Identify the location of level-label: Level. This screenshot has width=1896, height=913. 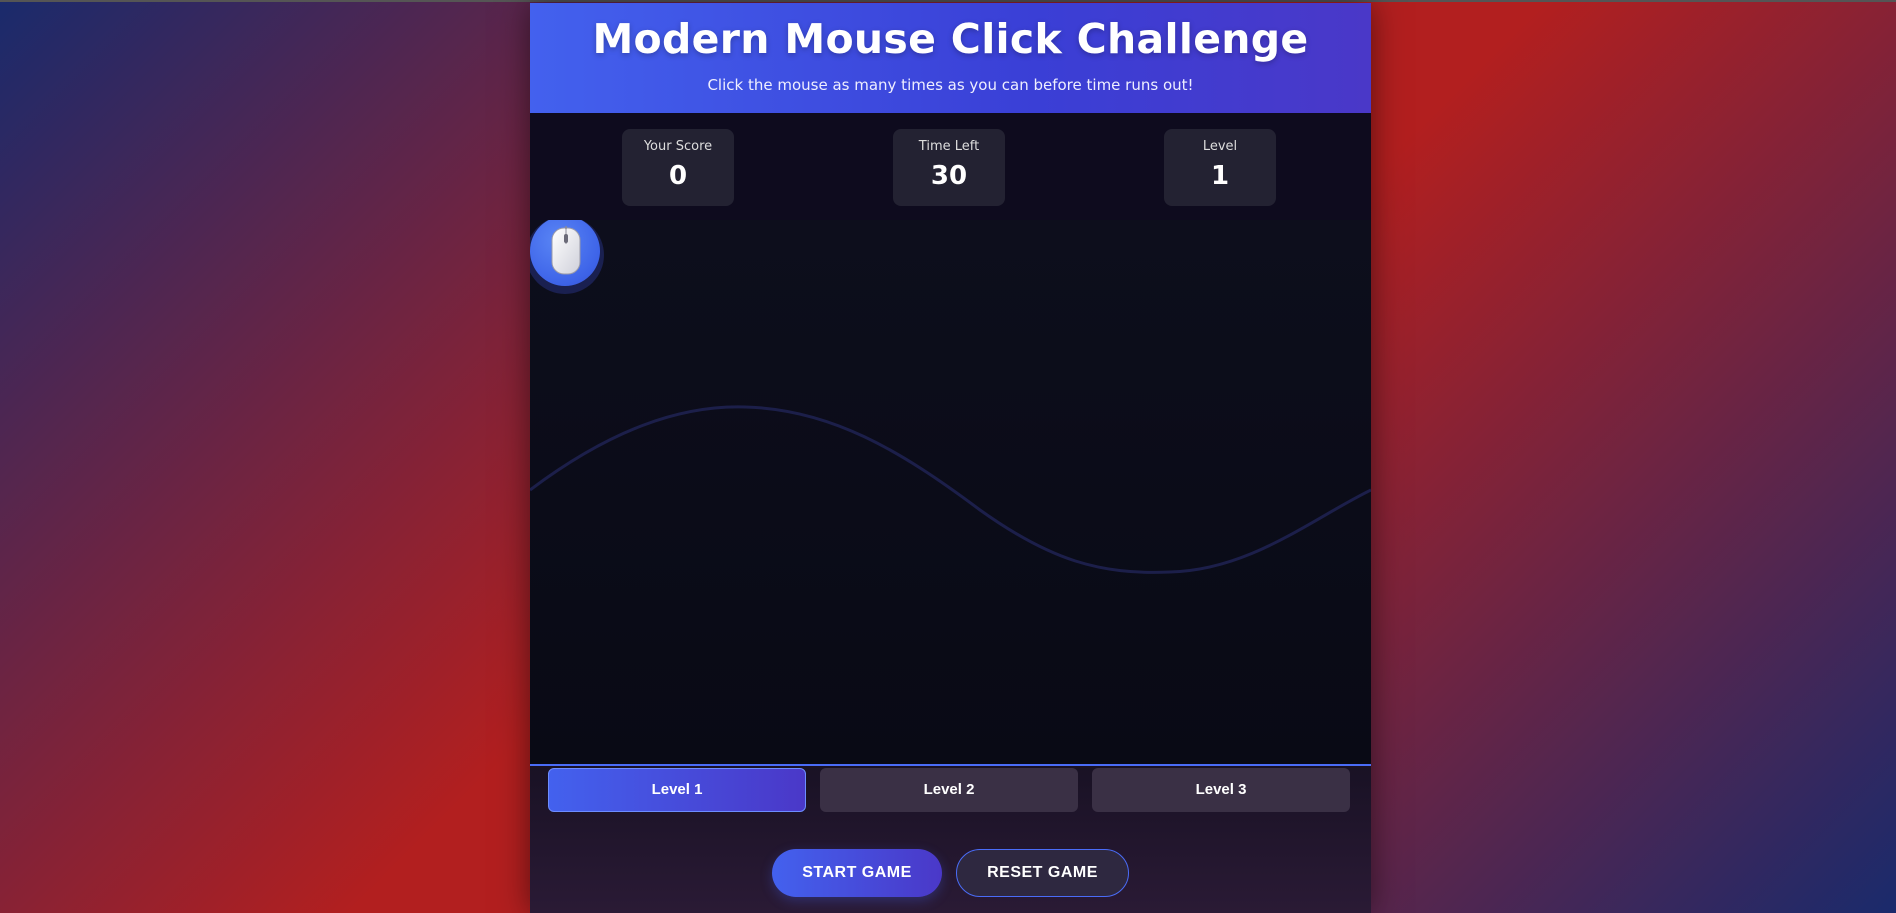
(1220, 146).